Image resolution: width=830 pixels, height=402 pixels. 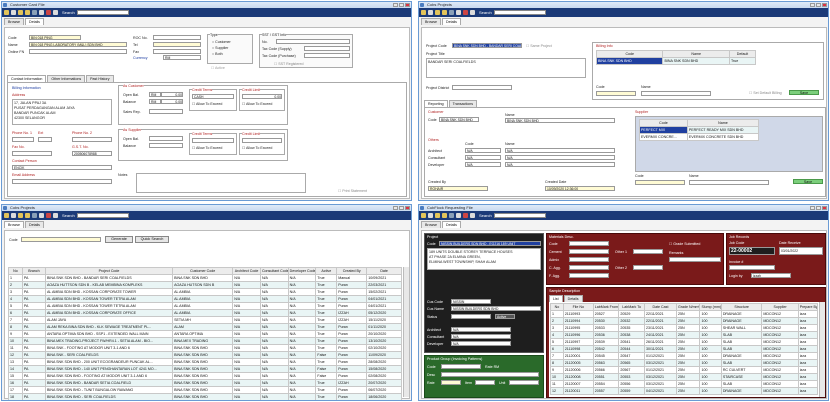 I want to click on column-header: Developer Code, so click(x=302, y=271).